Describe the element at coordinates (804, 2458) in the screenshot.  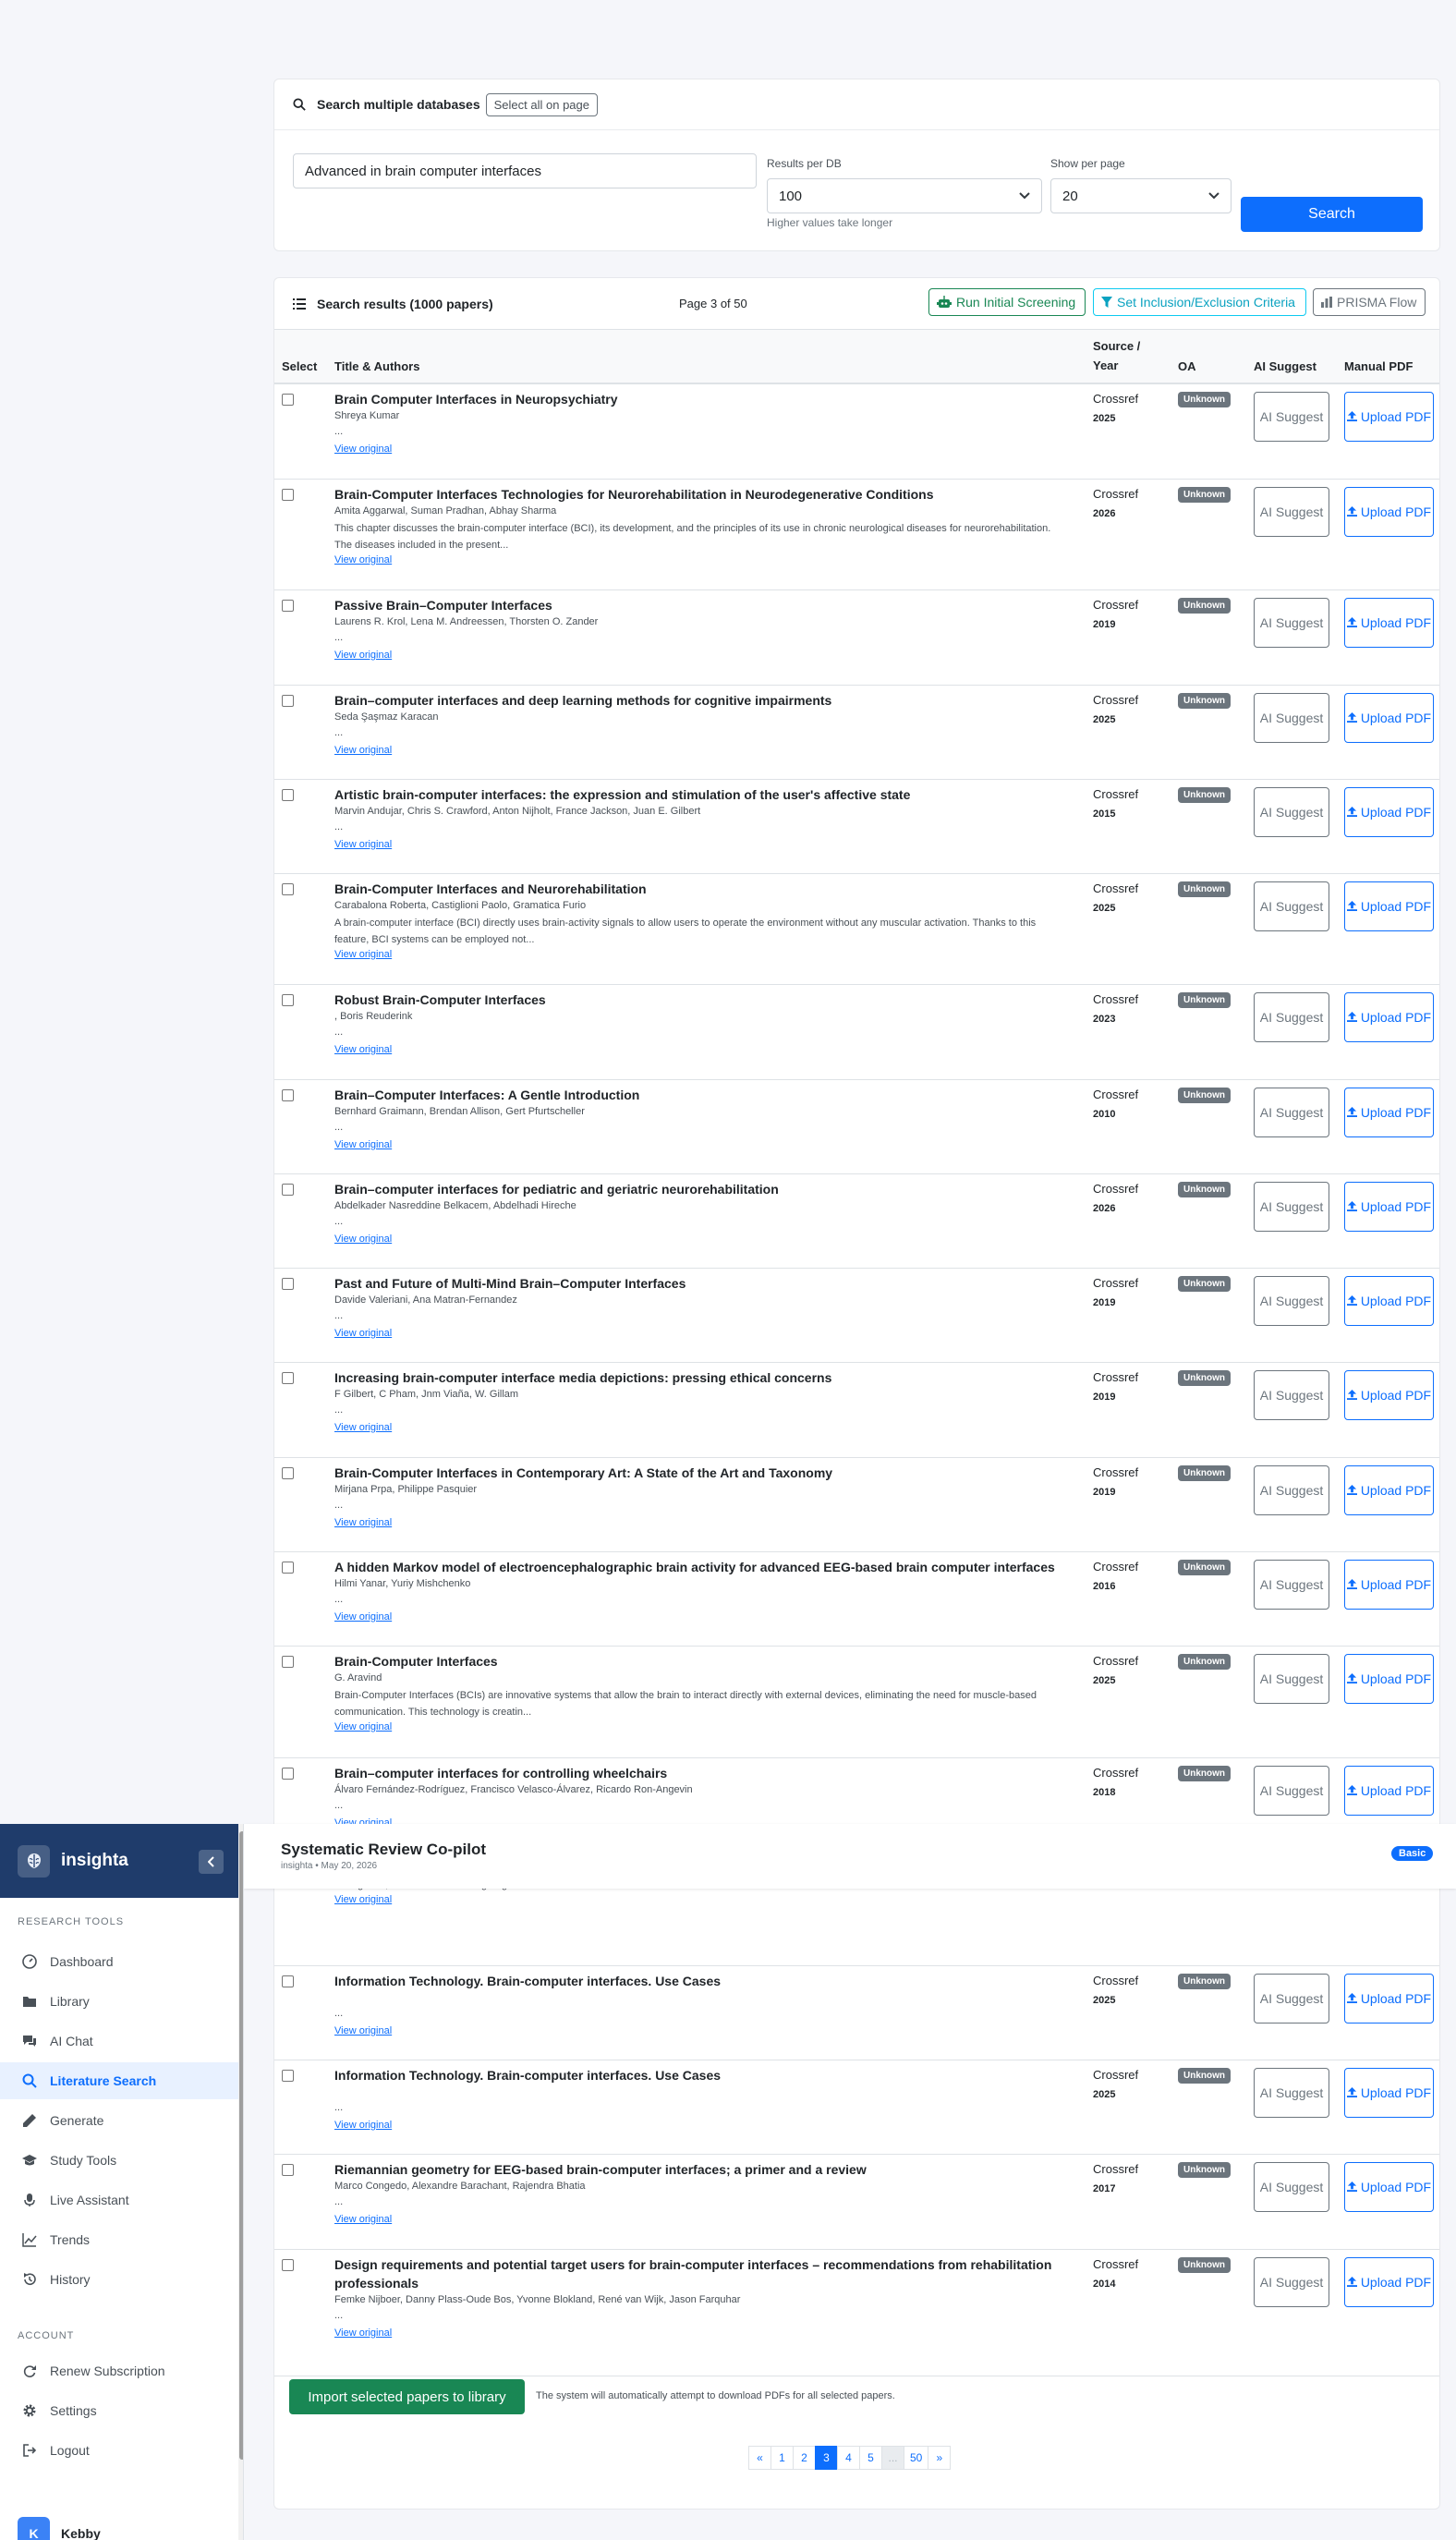
I see `page-link: 2` at that location.